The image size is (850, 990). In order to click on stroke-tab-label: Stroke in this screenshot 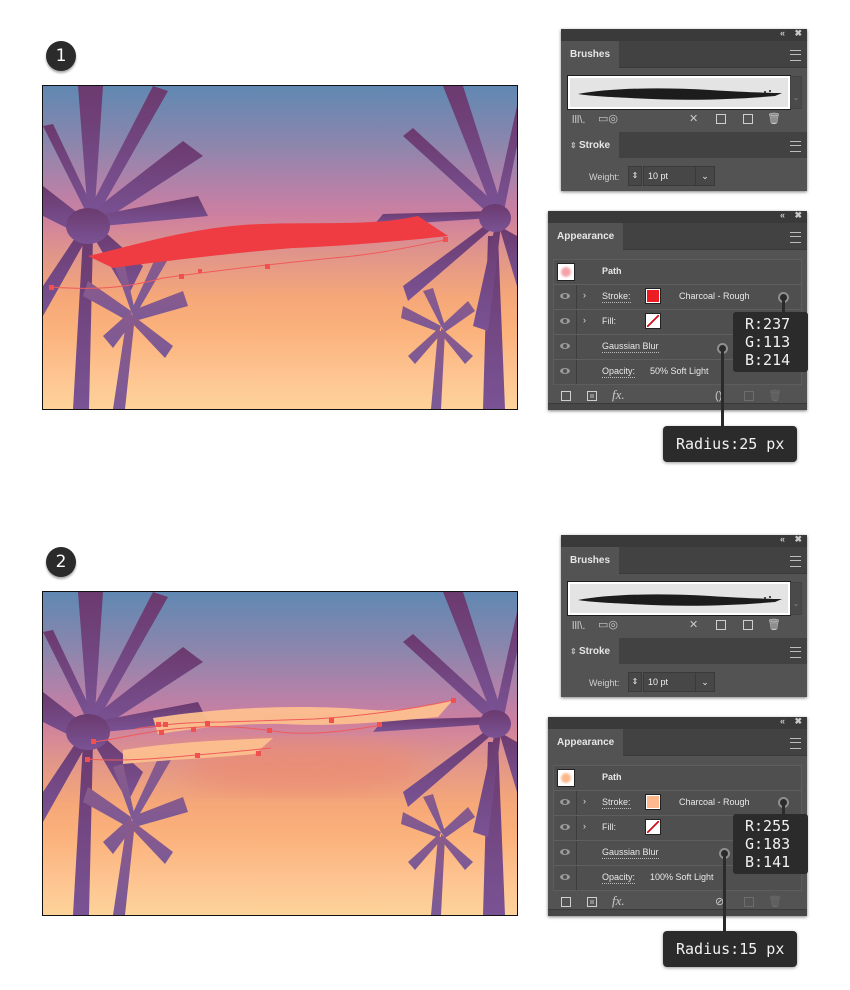, I will do `click(594, 145)`.